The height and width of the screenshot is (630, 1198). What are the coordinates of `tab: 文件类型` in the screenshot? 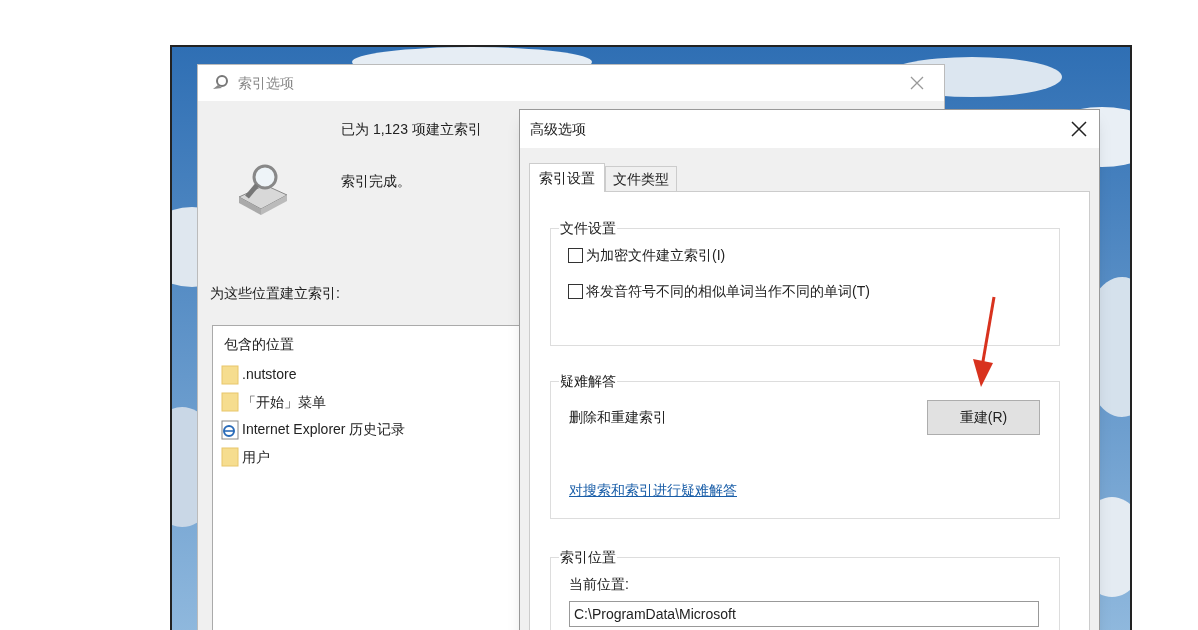 It's located at (641, 178).